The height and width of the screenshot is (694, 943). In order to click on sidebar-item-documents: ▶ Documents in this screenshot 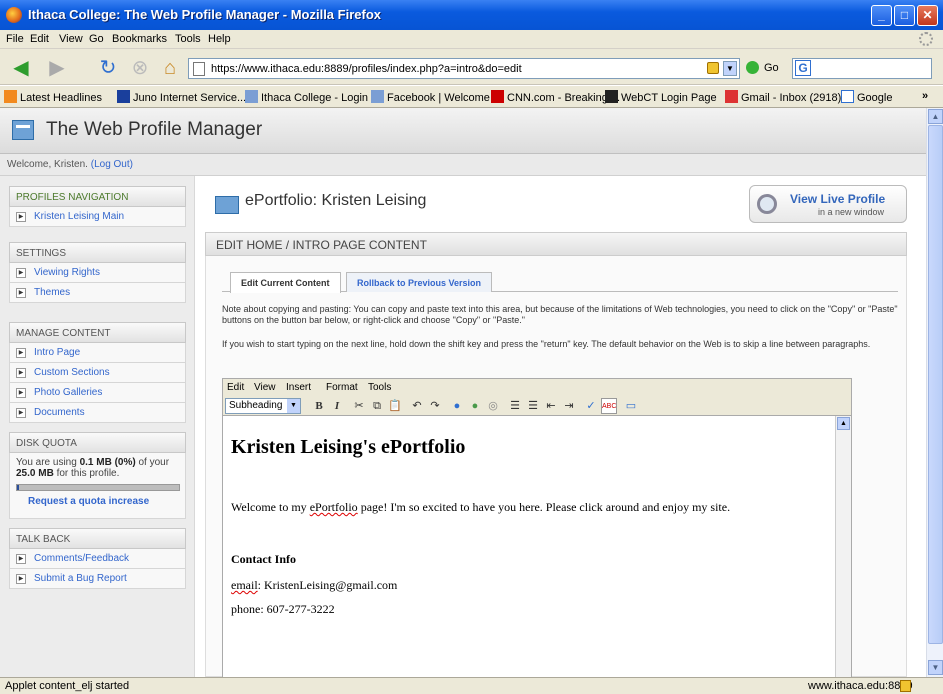, I will do `click(97, 413)`.